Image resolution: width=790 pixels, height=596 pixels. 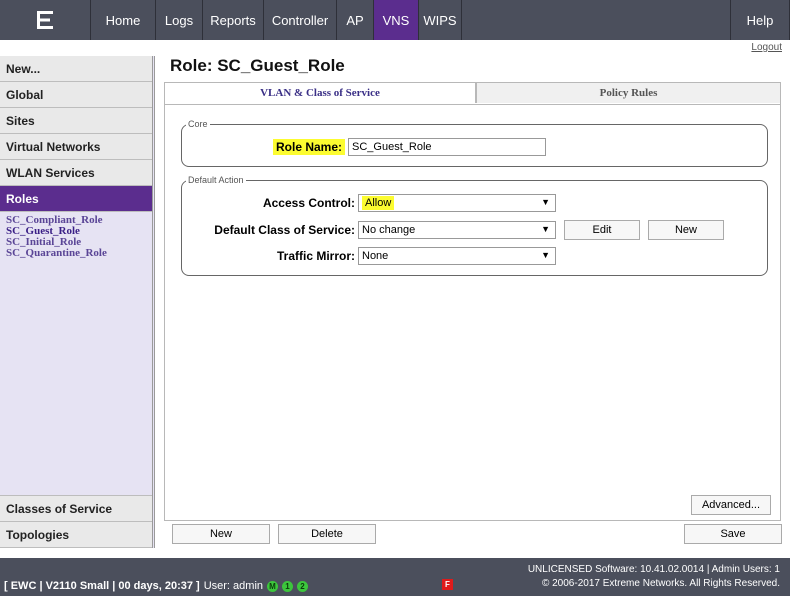 I want to click on status-user: User: admin, so click(x=233, y=586).